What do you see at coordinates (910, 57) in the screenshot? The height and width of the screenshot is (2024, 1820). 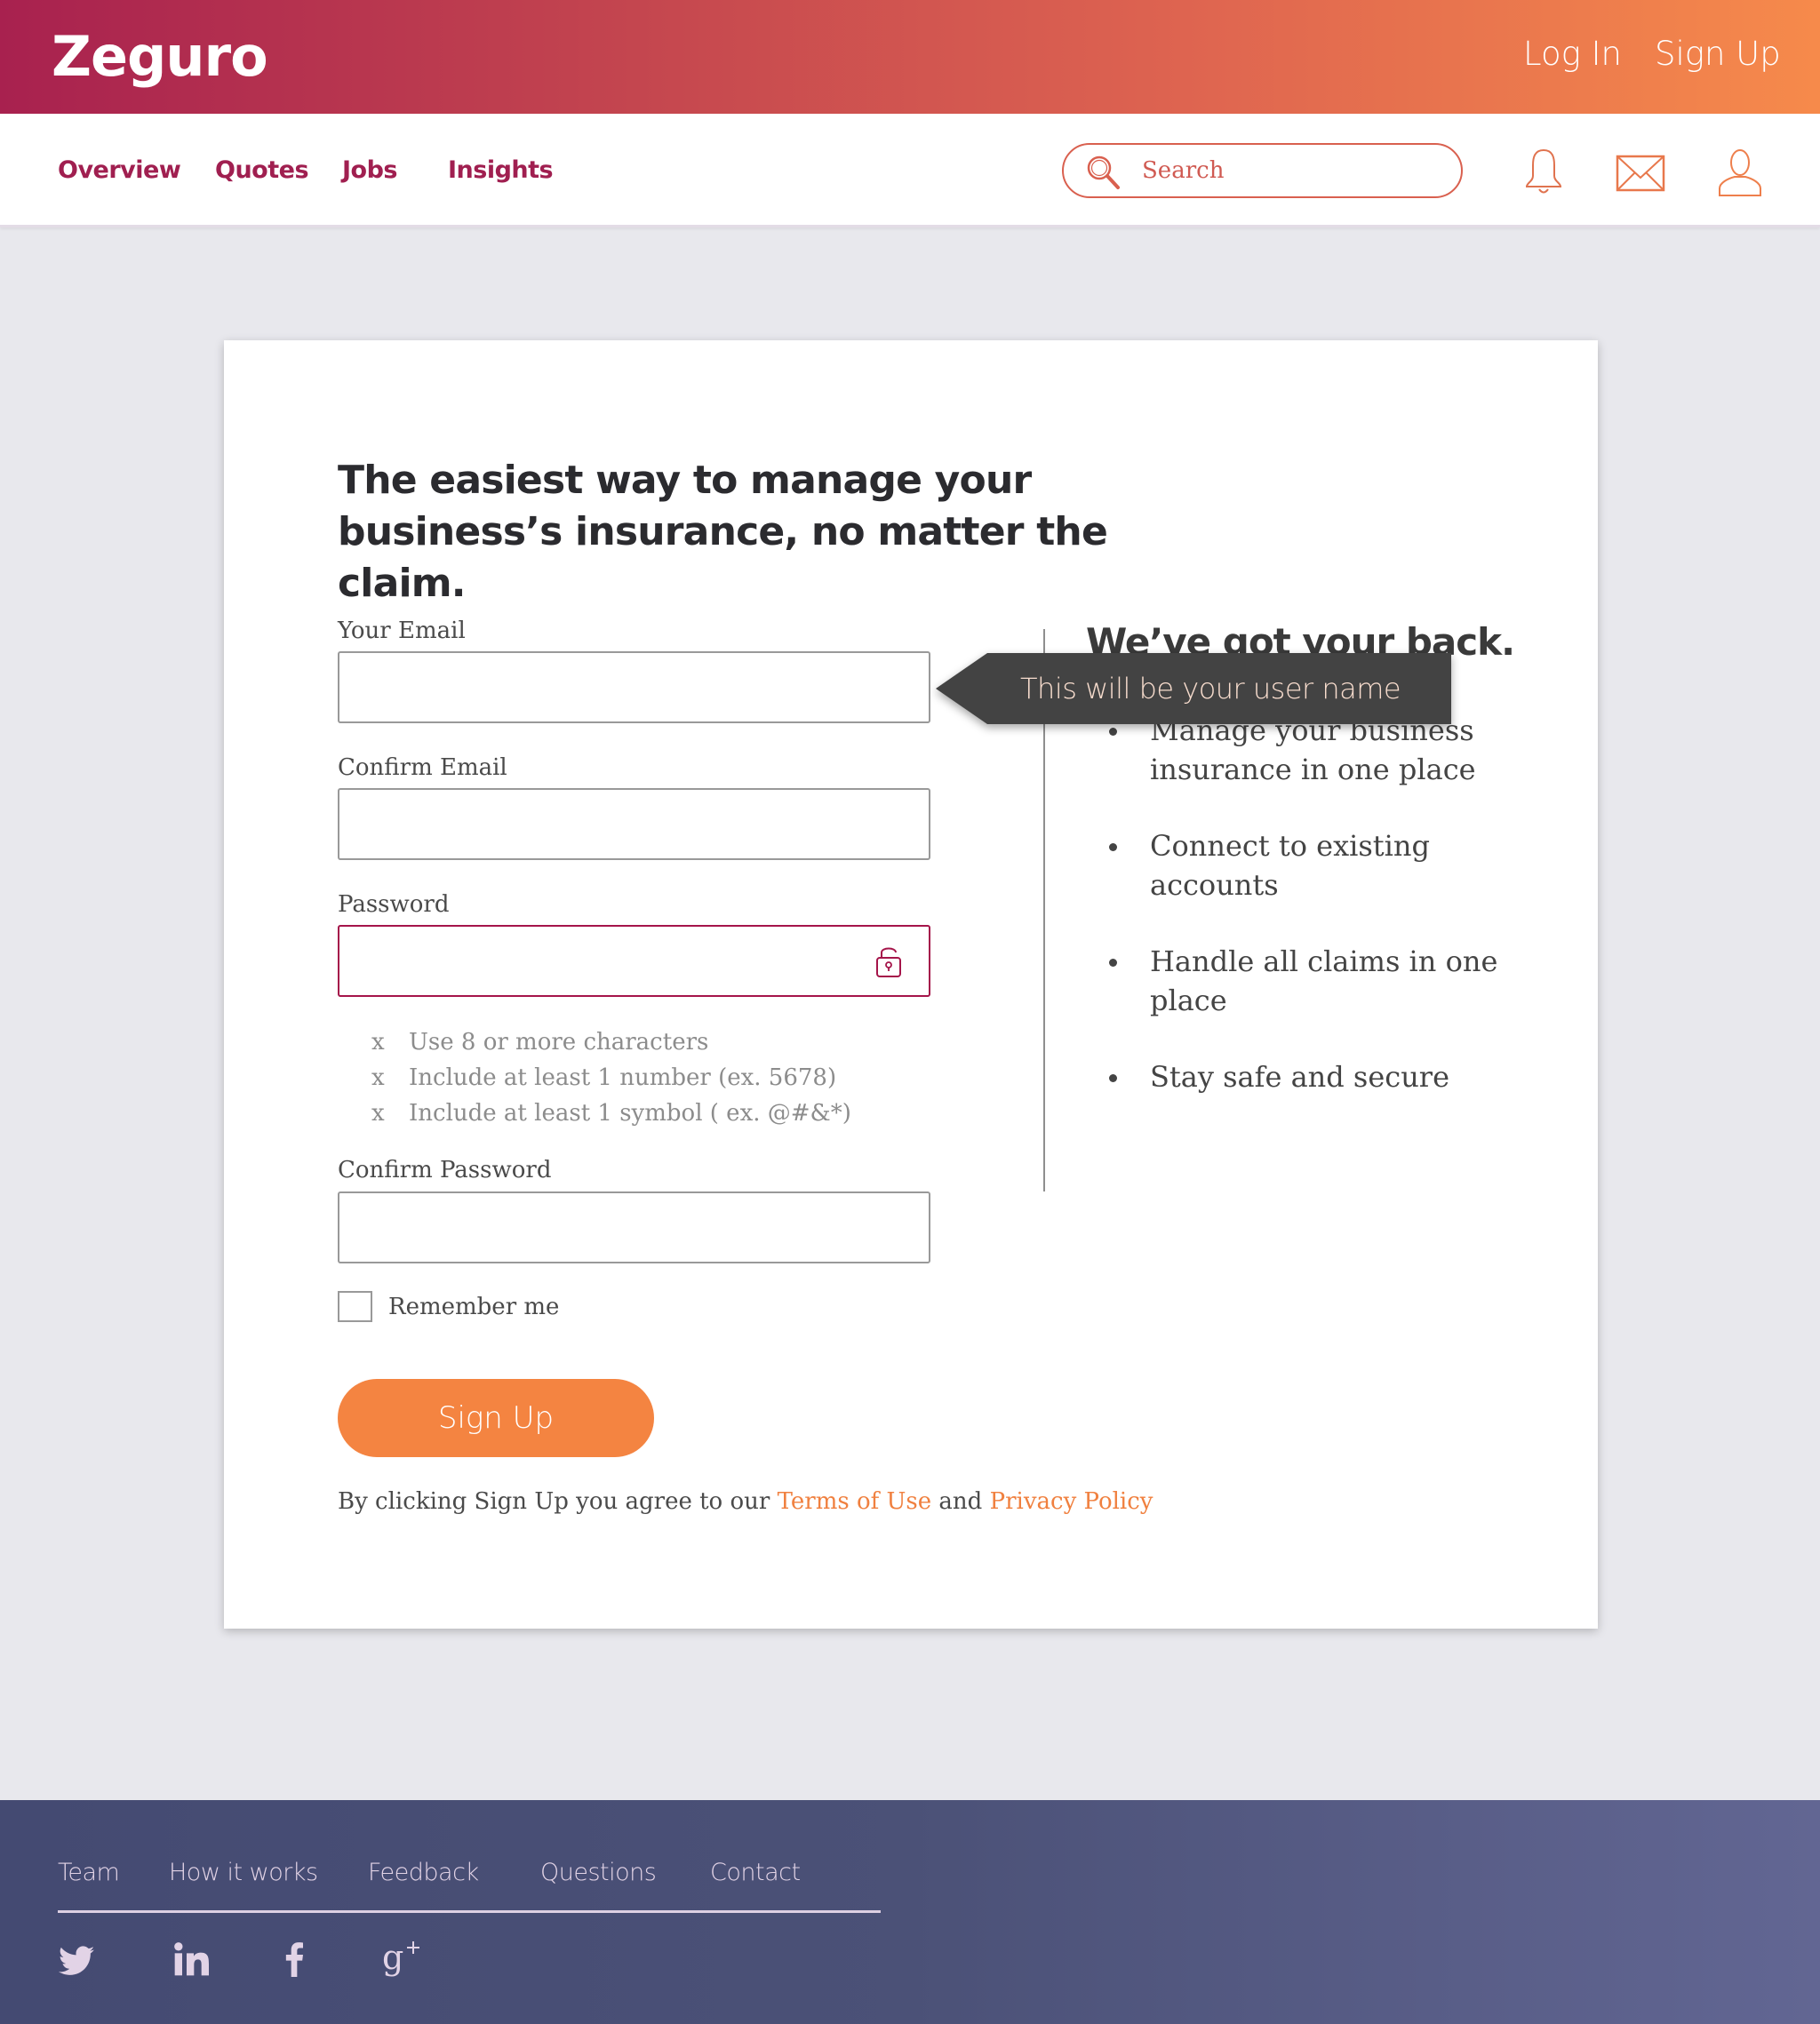 I see `top-header: Zeguro Log In Sign Up` at bounding box center [910, 57].